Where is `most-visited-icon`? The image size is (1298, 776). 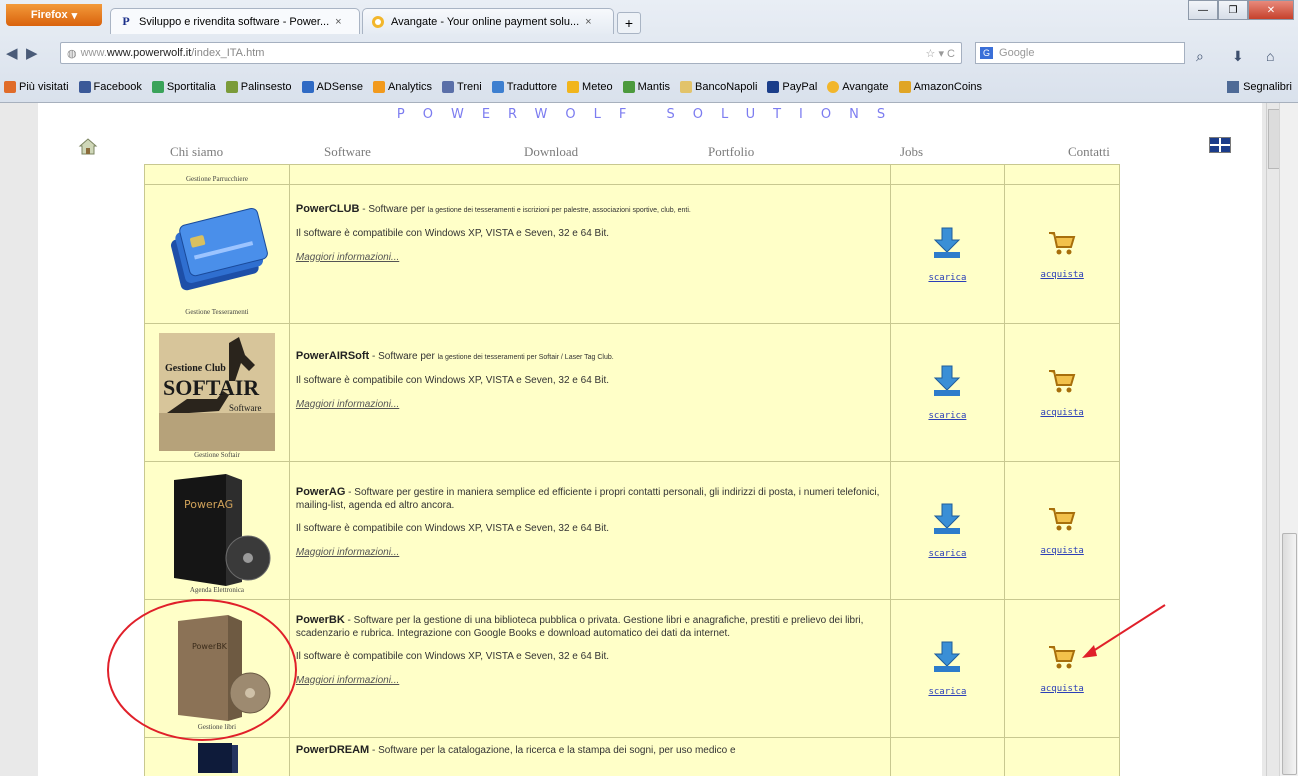
most-visited-icon is located at coordinates (10, 87).